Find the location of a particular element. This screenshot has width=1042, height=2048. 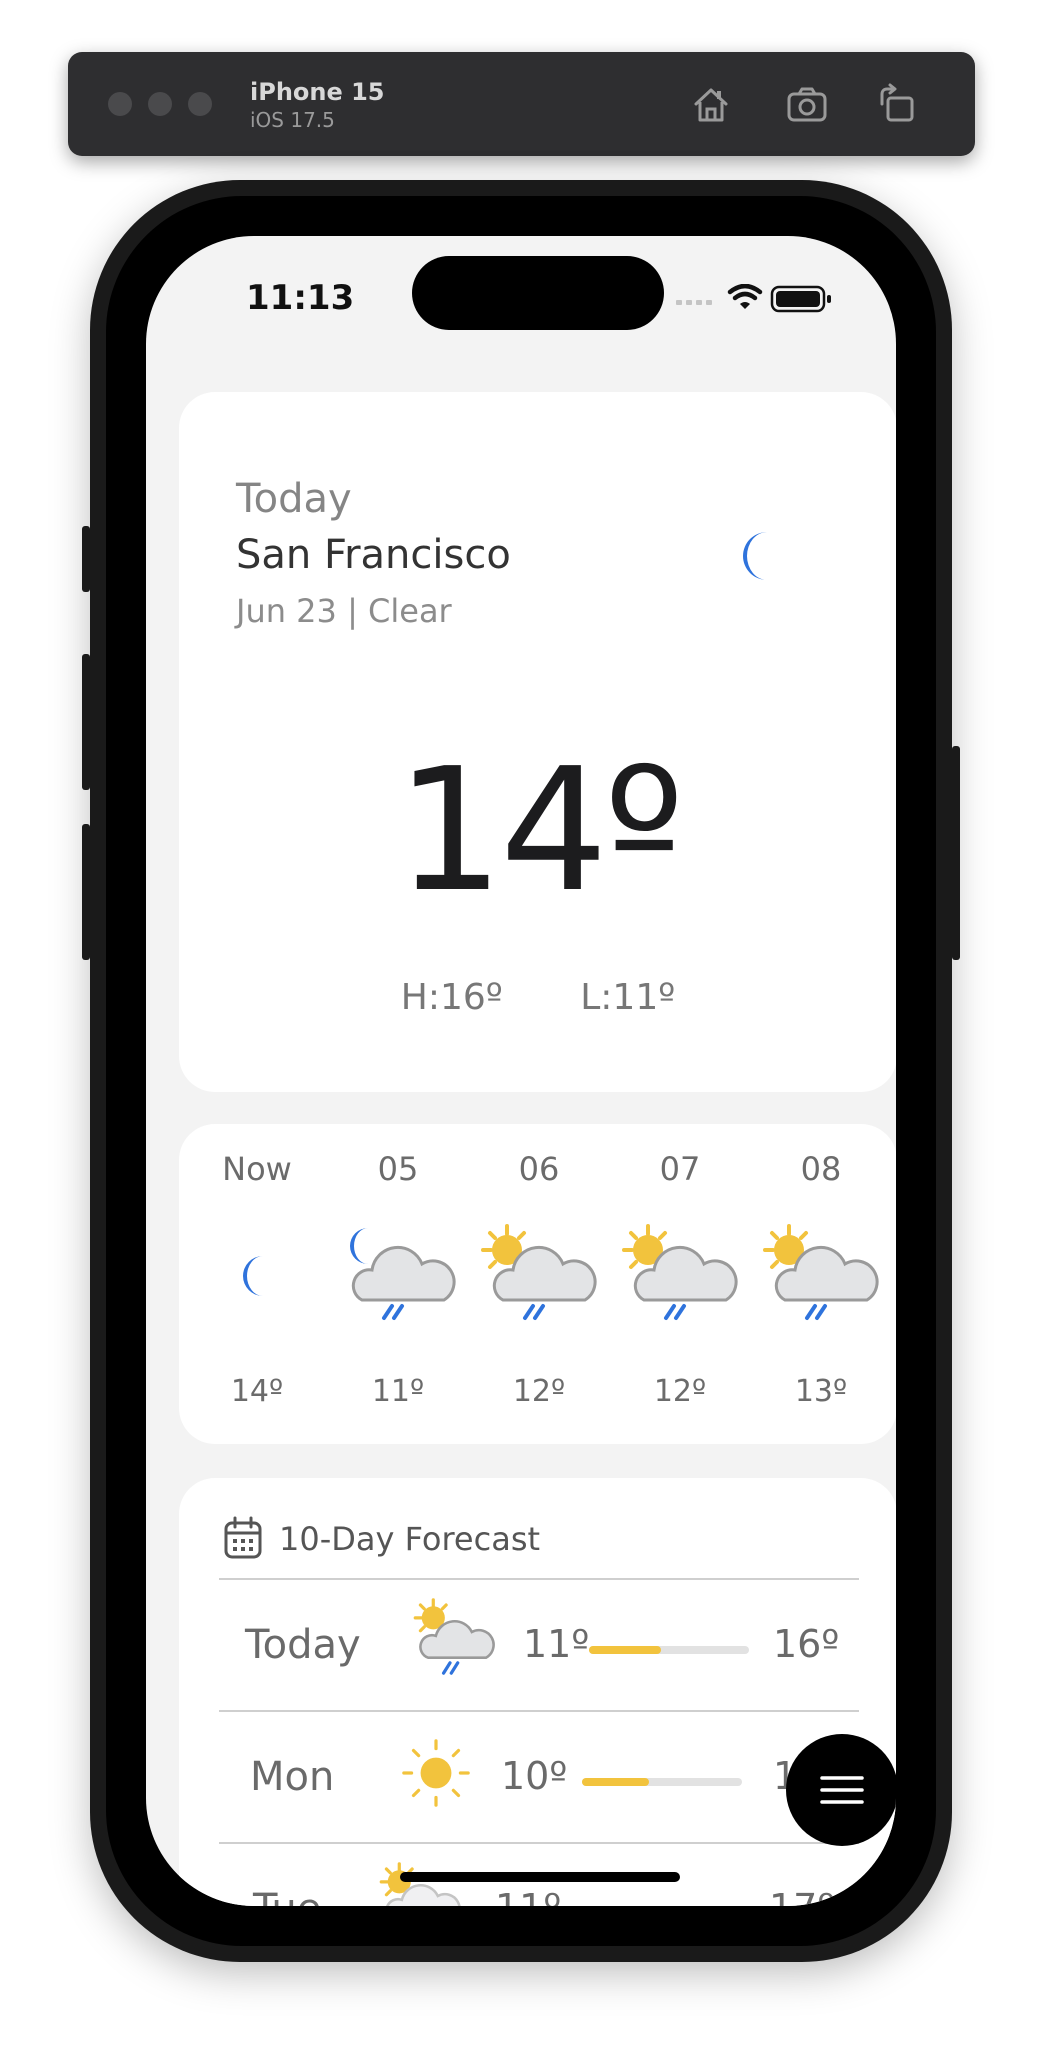

hour-label: 05 is located at coordinates (398, 1169).